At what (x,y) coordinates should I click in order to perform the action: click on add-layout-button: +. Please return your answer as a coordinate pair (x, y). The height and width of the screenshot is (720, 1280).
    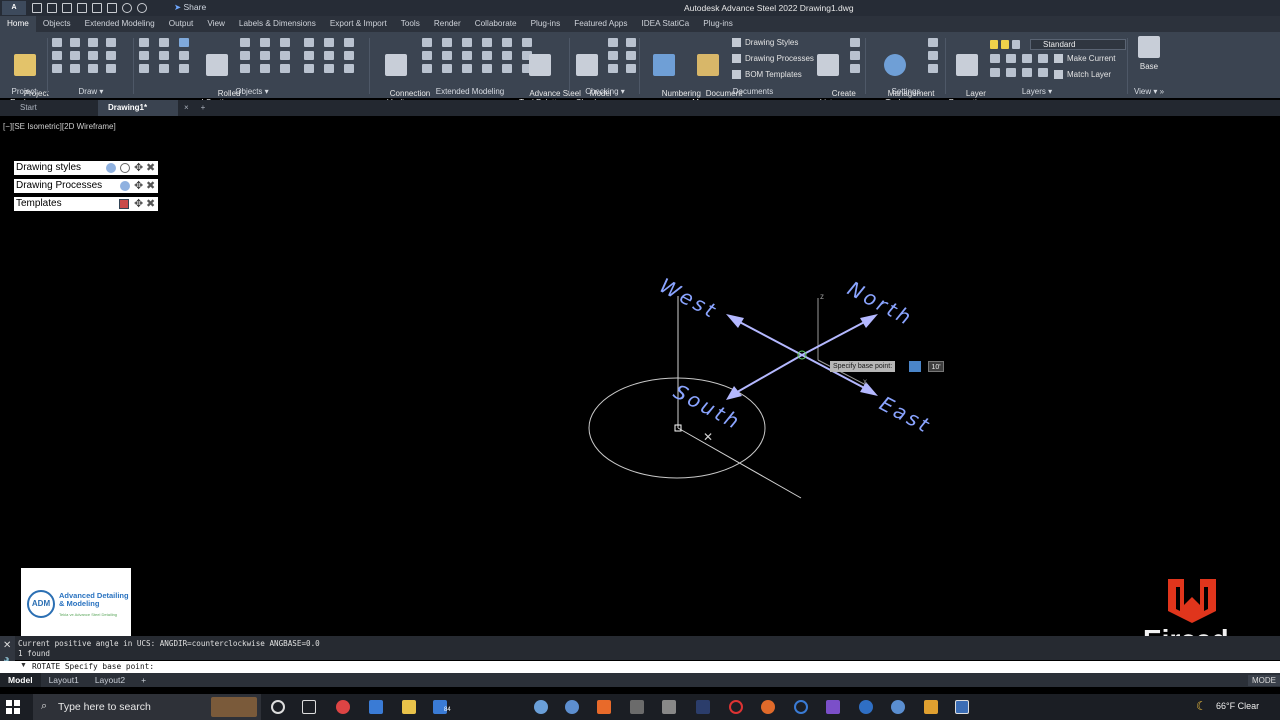
    Looking at the image, I should click on (143, 680).